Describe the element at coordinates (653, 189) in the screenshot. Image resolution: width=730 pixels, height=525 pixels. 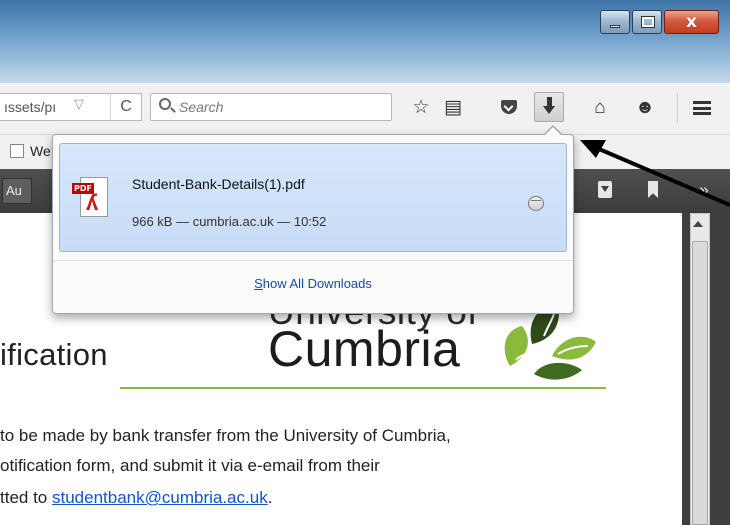
I see `pdf-bookmark-icon` at that location.